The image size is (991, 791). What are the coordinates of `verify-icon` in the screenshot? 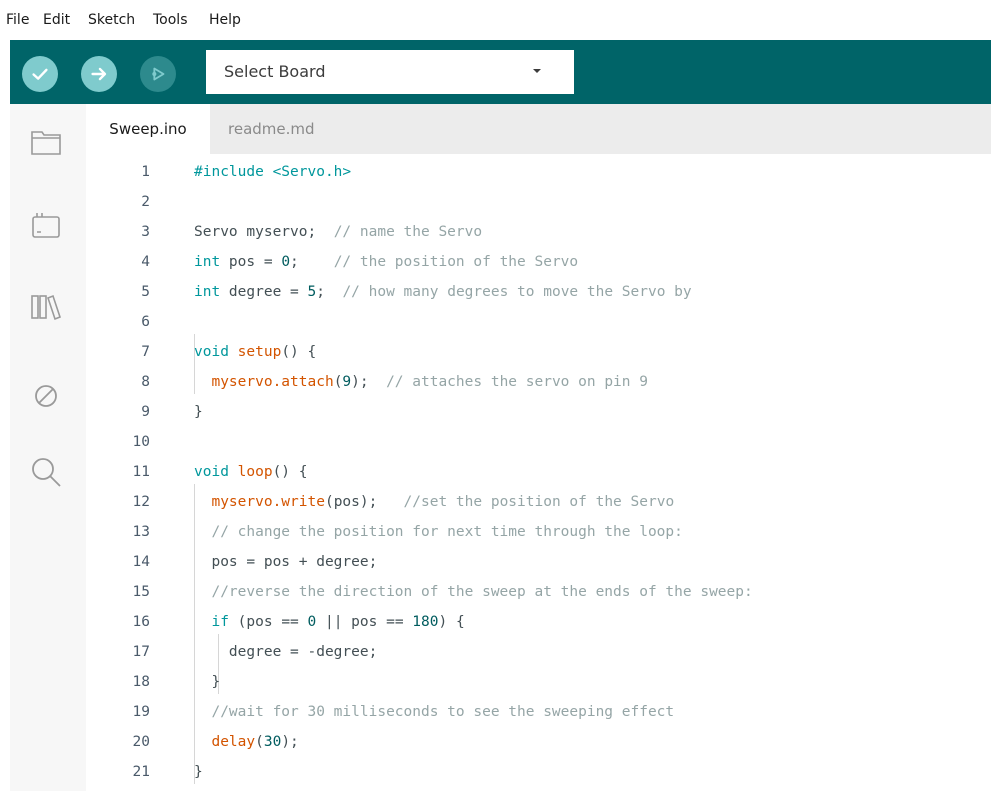 It's located at (40, 74).